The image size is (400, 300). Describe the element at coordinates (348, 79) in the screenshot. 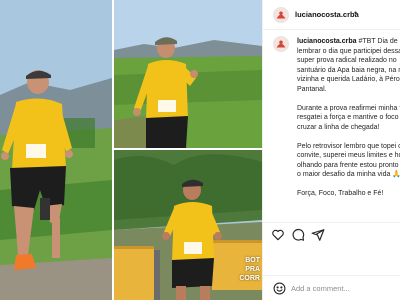

I see `caption-line: vizinha e querida Ladário, à Pérola do` at that location.